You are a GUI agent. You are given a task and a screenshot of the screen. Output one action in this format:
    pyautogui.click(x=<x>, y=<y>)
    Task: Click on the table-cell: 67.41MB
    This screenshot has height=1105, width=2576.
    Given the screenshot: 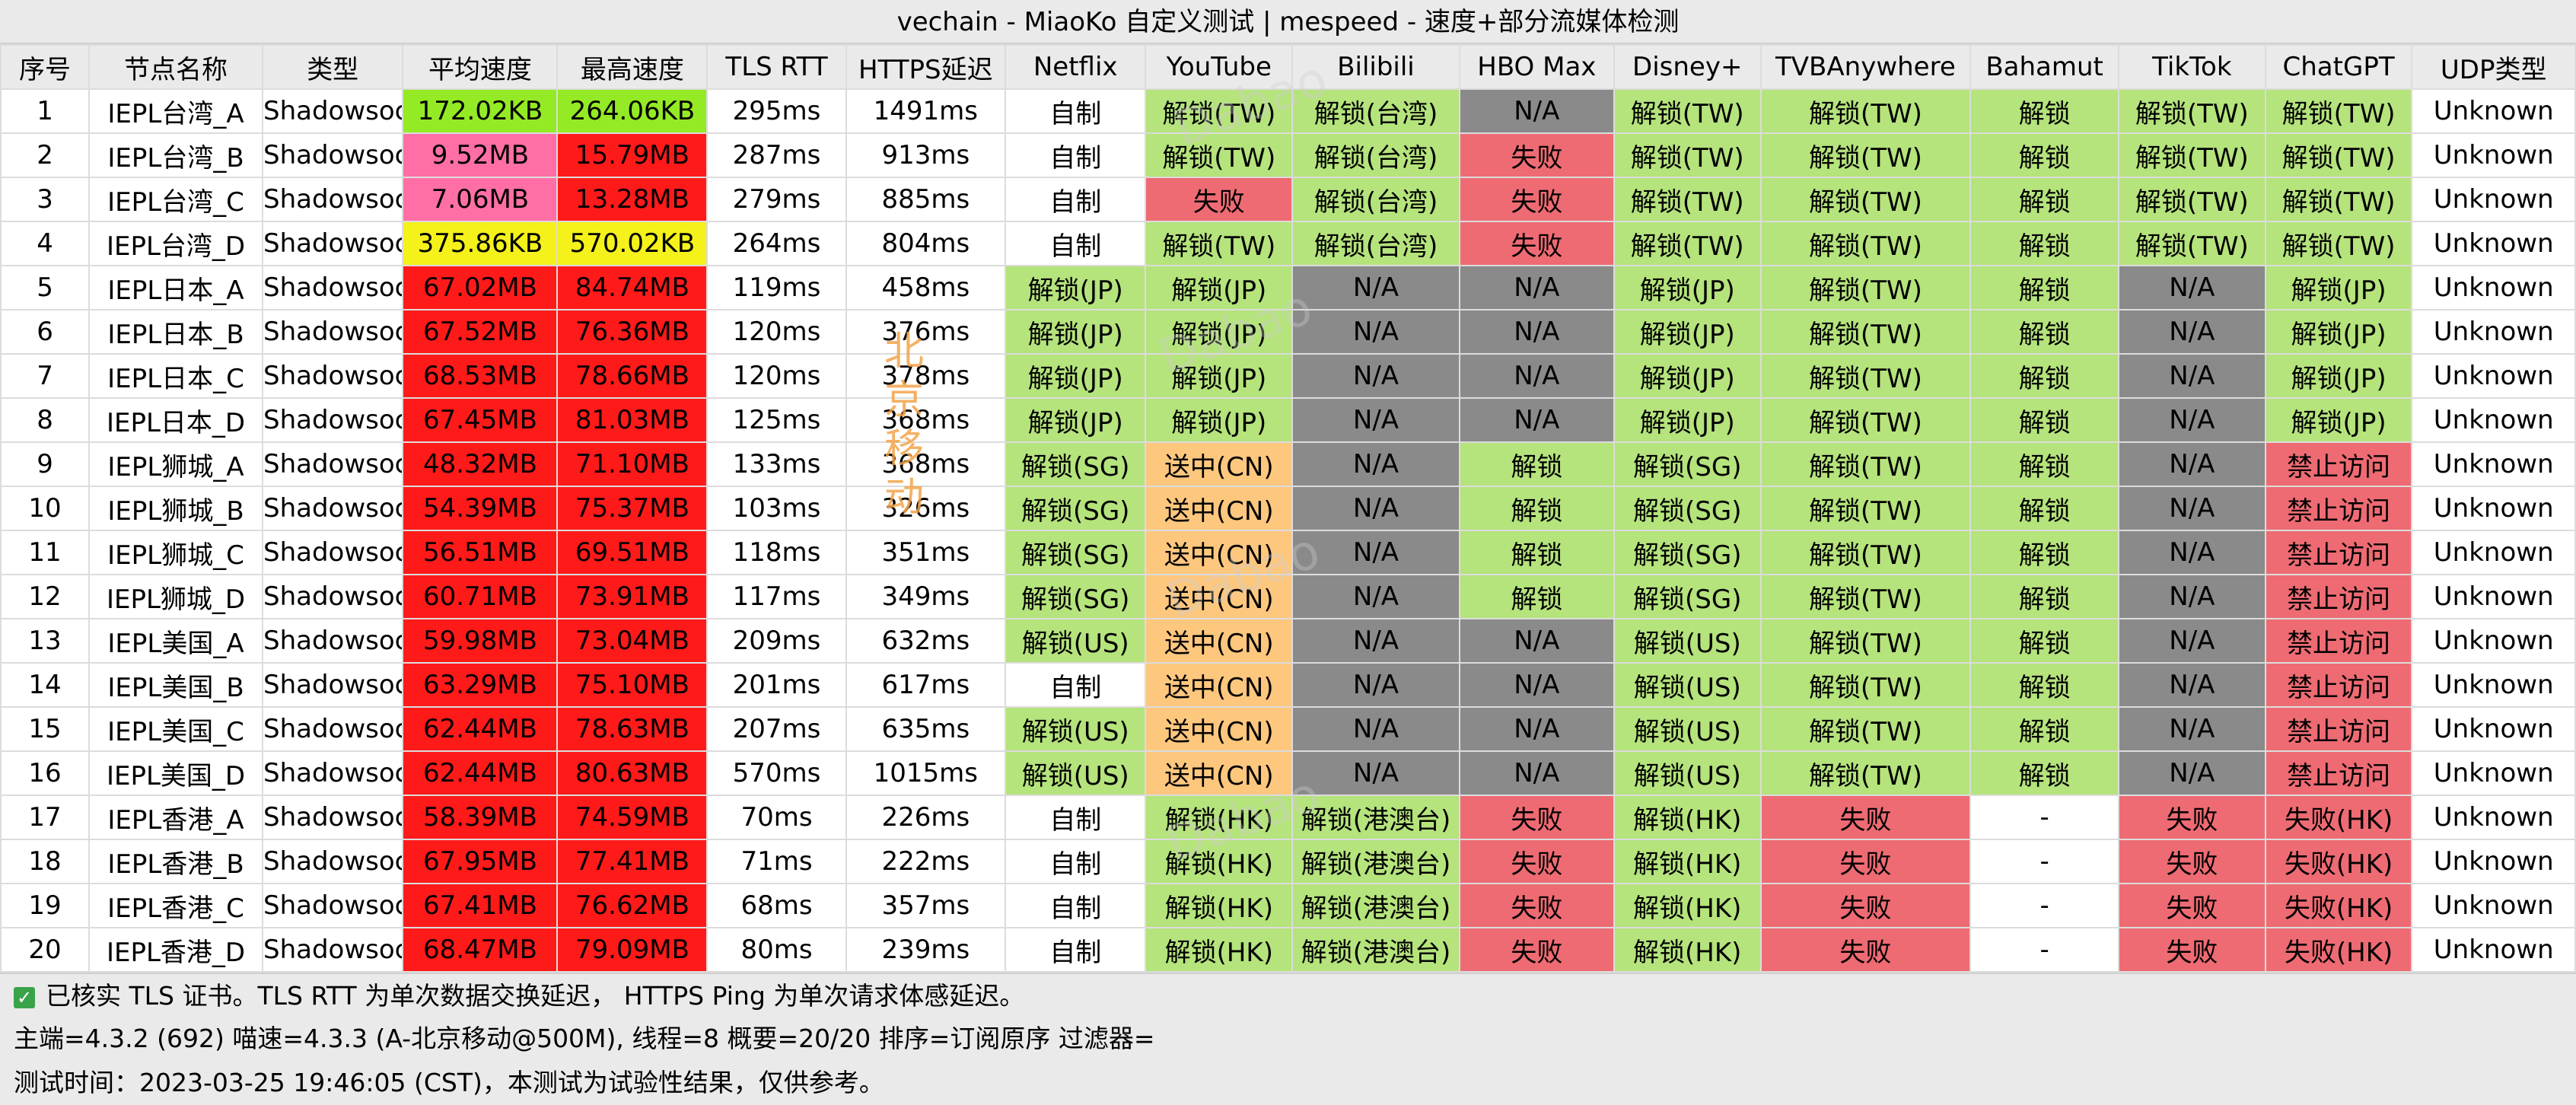 What is the action you would take?
    pyautogui.click(x=480, y=906)
    